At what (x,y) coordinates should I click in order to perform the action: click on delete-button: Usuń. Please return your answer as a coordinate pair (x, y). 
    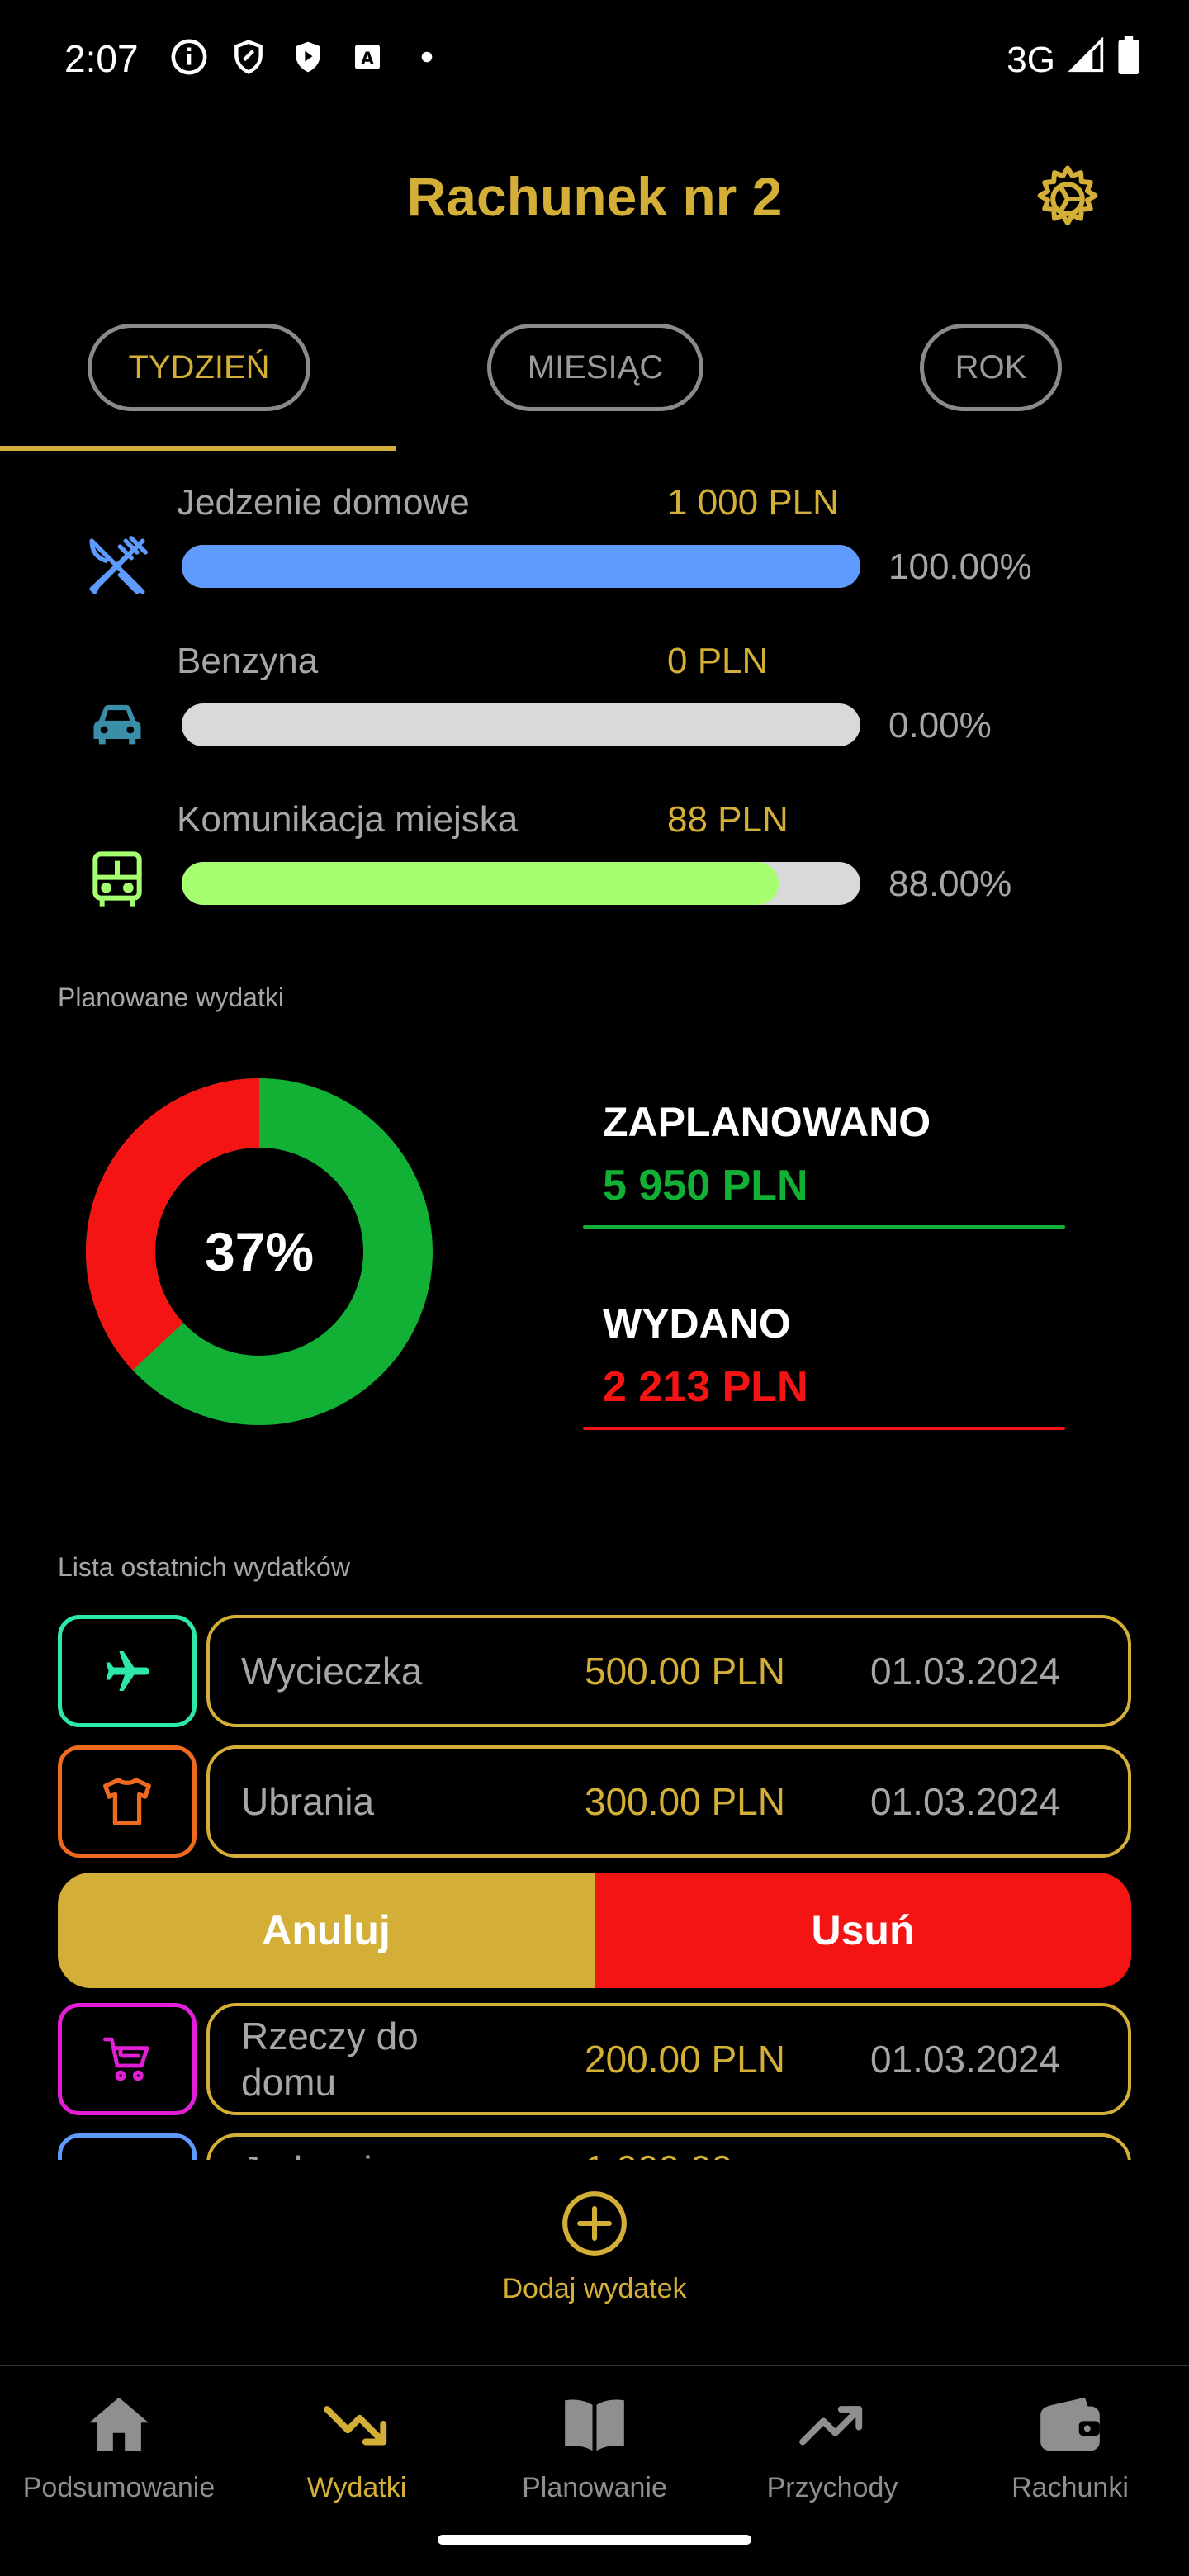
    Looking at the image, I should click on (862, 1930).